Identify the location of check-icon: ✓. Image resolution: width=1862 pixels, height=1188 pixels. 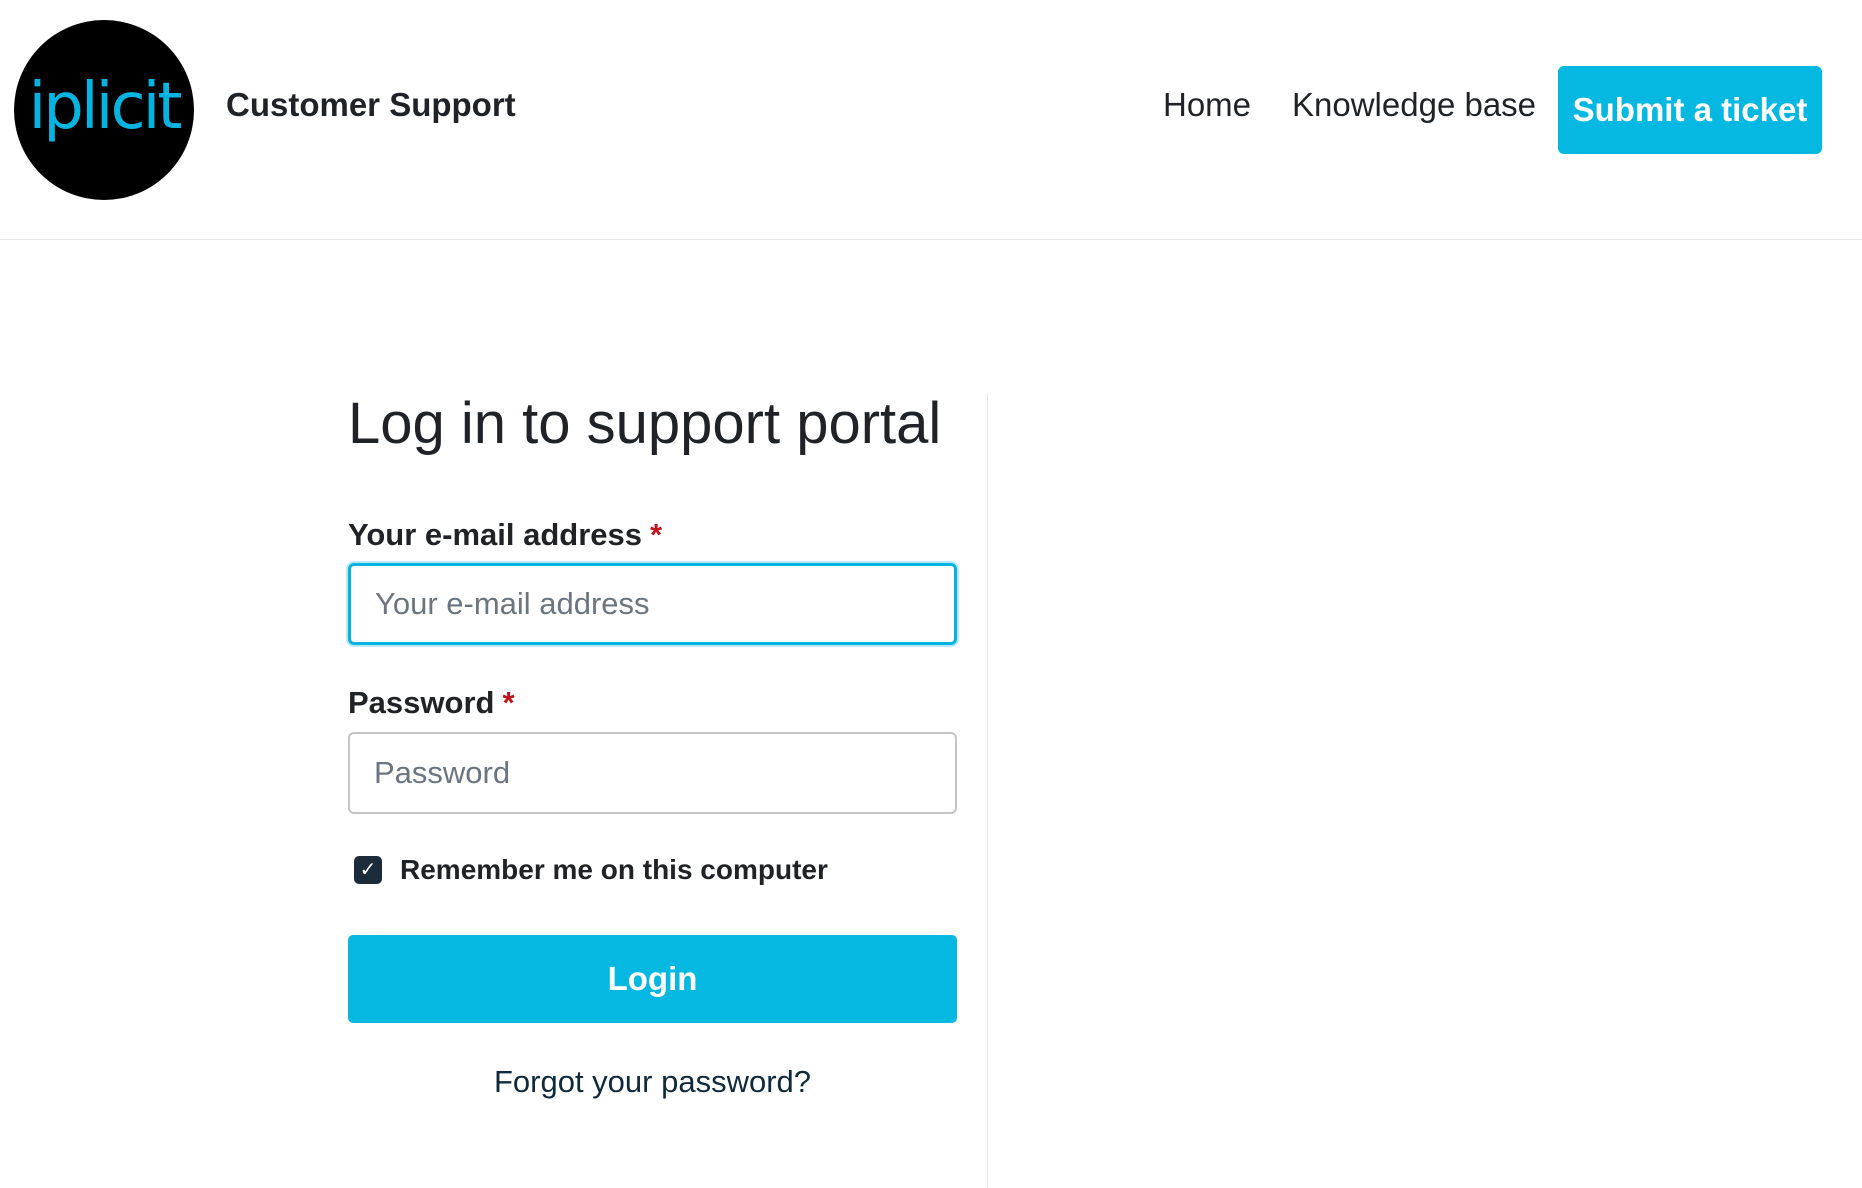
(368, 870).